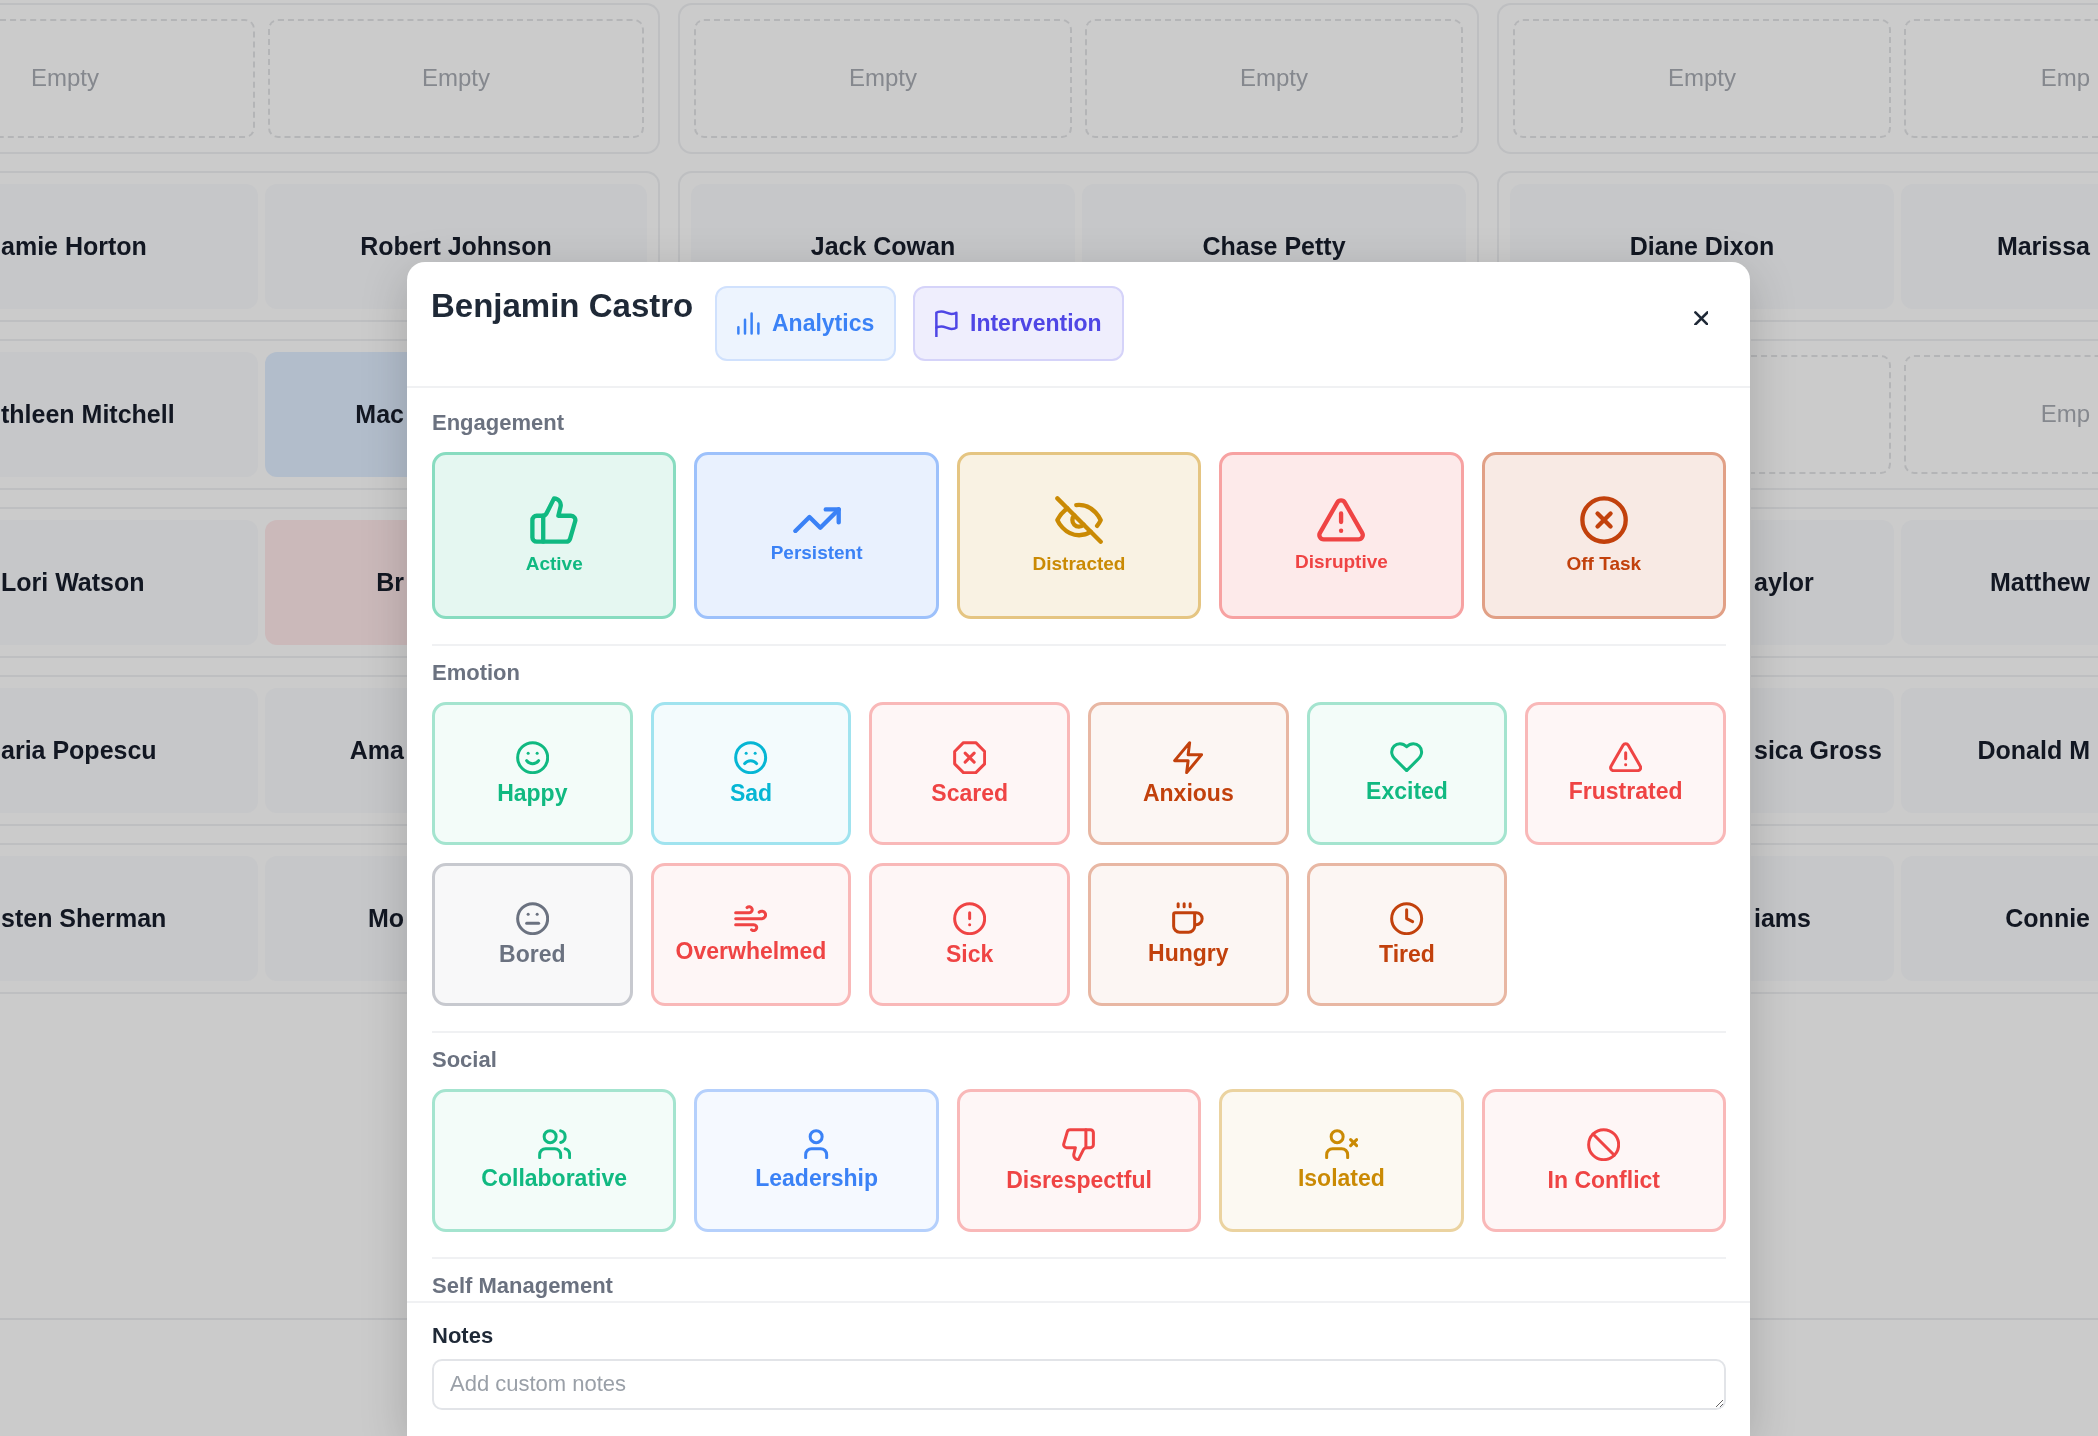 This screenshot has width=2098, height=1436. What do you see at coordinates (129, 246) in the screenshot?
I see `seat-card: amie Horton` at bounding box center [129, 246].